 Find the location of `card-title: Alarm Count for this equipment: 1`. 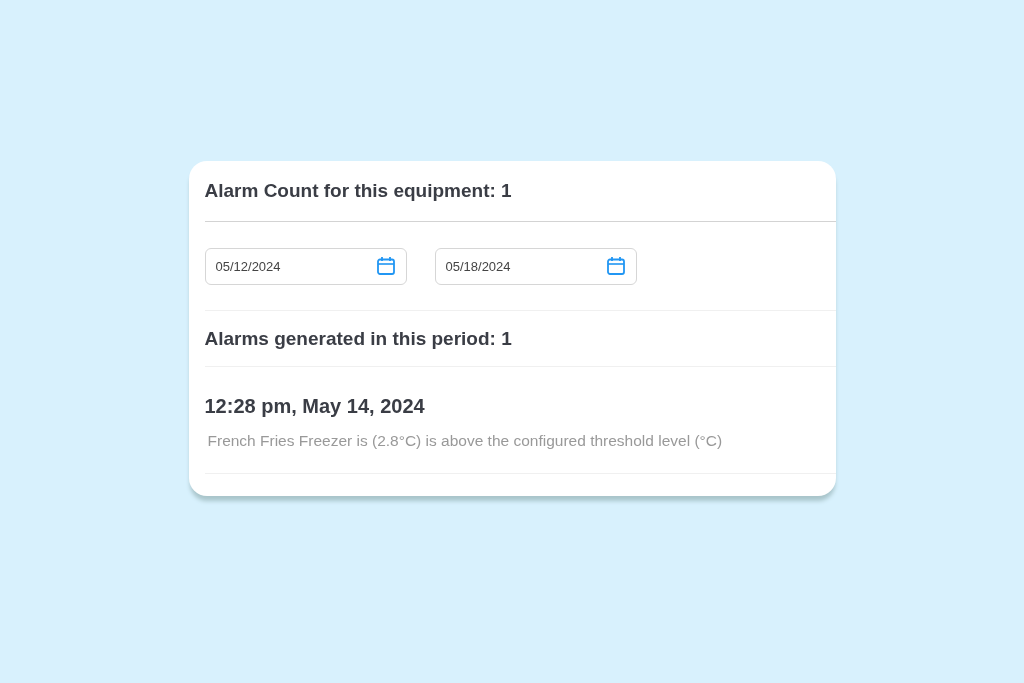

card-title: Alarm Count for this equipment: 1 is located at coordinates (358, 191).